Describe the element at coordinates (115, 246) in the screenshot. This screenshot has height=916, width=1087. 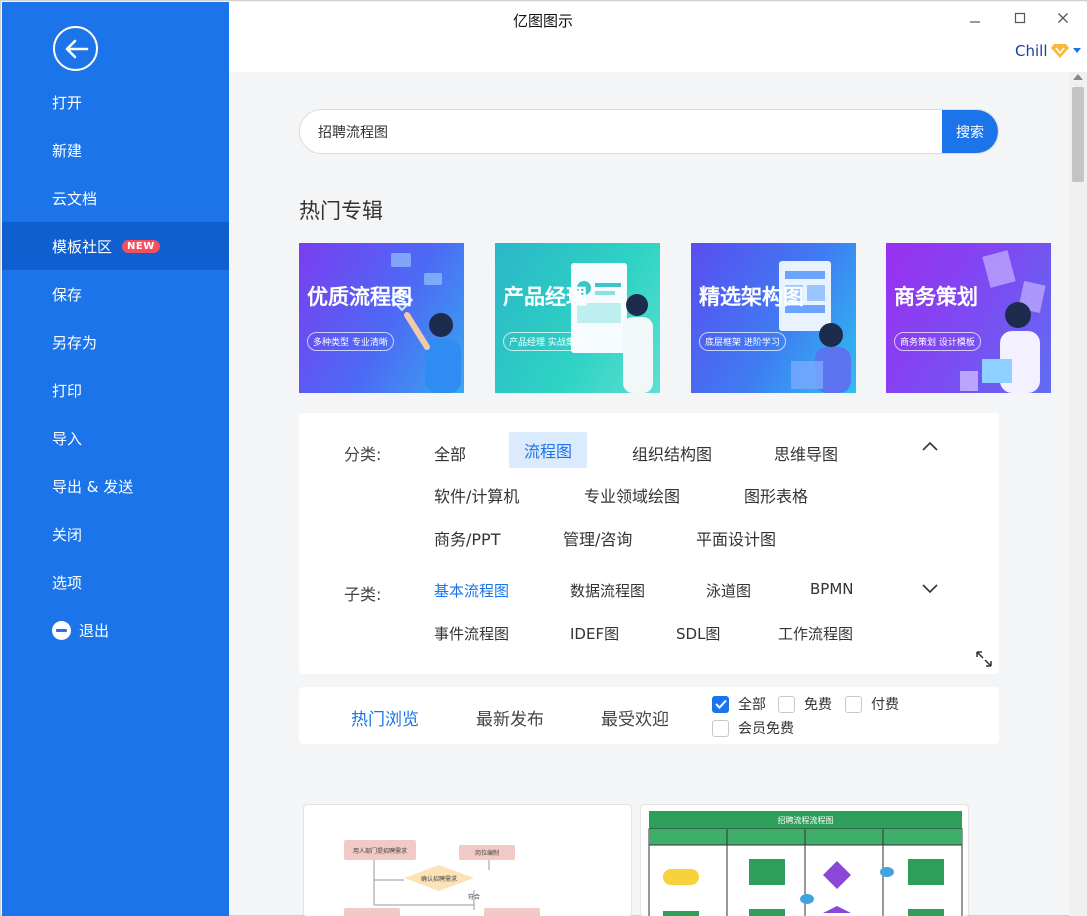
I see `sidebar-item-template-community: 模板社区 NEW` at that location.